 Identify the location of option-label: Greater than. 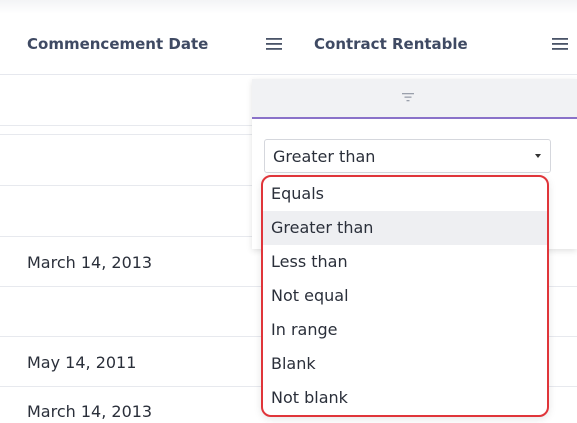
(322, 227).